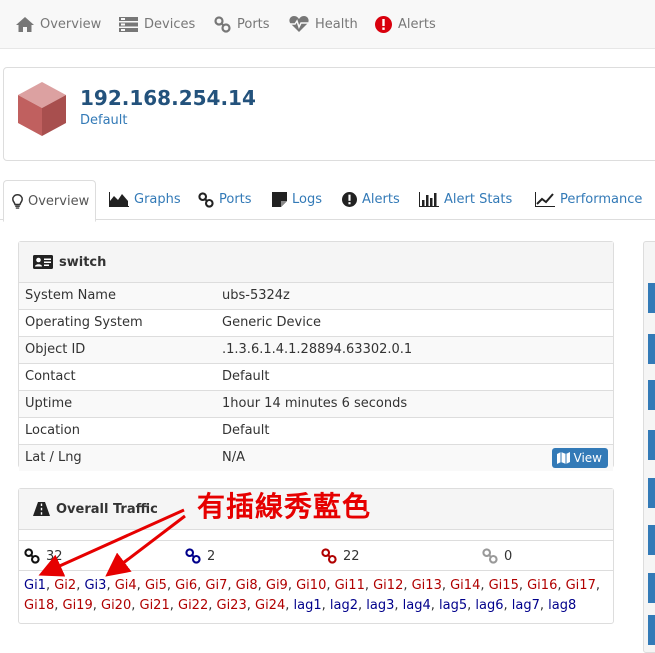  What do you see at coordinates (270, 605) in the screenshot?
I see `port-link: Gi24` at bounding box center [270, 605].